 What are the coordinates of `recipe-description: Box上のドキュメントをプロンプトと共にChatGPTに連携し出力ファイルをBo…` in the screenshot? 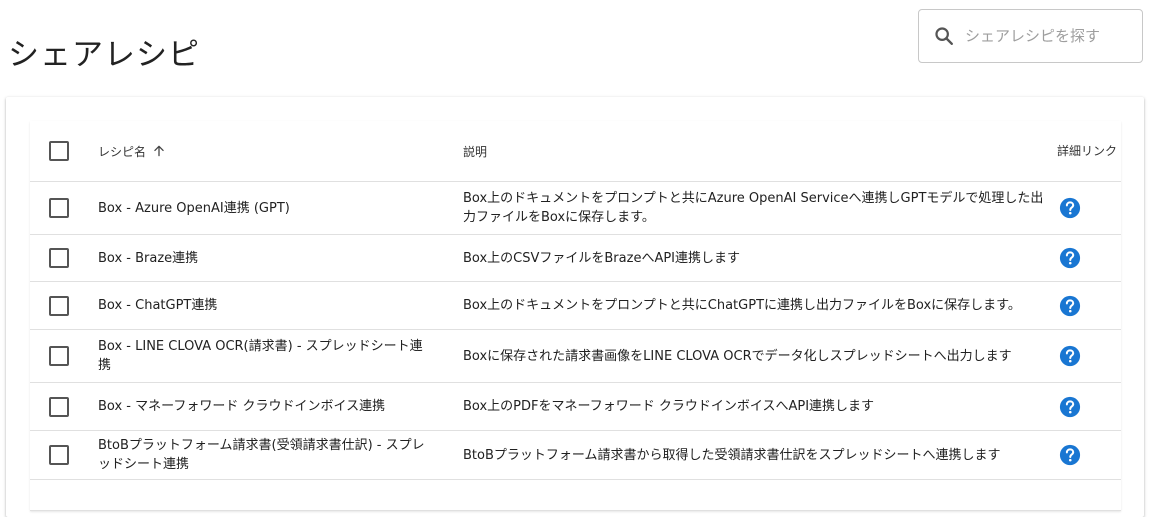 It's located at (759, 305).